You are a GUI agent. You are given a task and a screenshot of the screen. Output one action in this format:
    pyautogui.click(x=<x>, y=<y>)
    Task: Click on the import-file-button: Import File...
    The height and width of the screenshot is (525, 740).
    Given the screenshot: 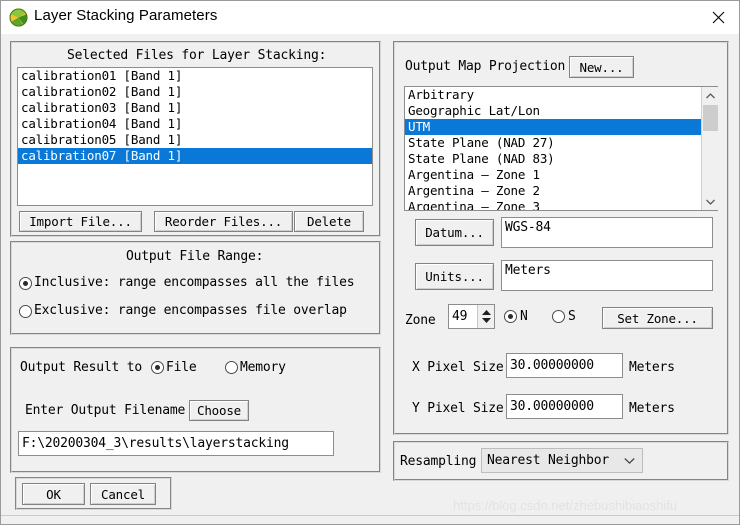 What is the action you would take?
    pyautogui.click(x=80, y=221)
    